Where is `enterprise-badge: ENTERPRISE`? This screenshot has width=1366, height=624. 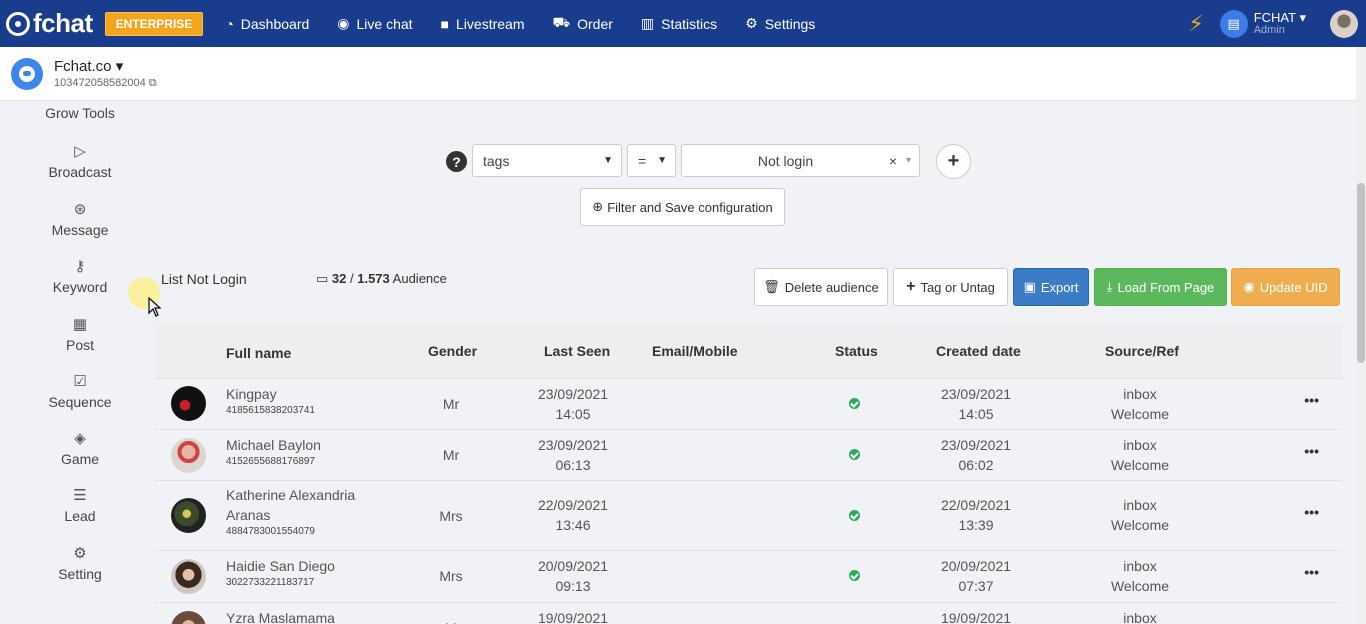
enterprise-badge: ENTERPRISE is located at coordinates (154, 23).